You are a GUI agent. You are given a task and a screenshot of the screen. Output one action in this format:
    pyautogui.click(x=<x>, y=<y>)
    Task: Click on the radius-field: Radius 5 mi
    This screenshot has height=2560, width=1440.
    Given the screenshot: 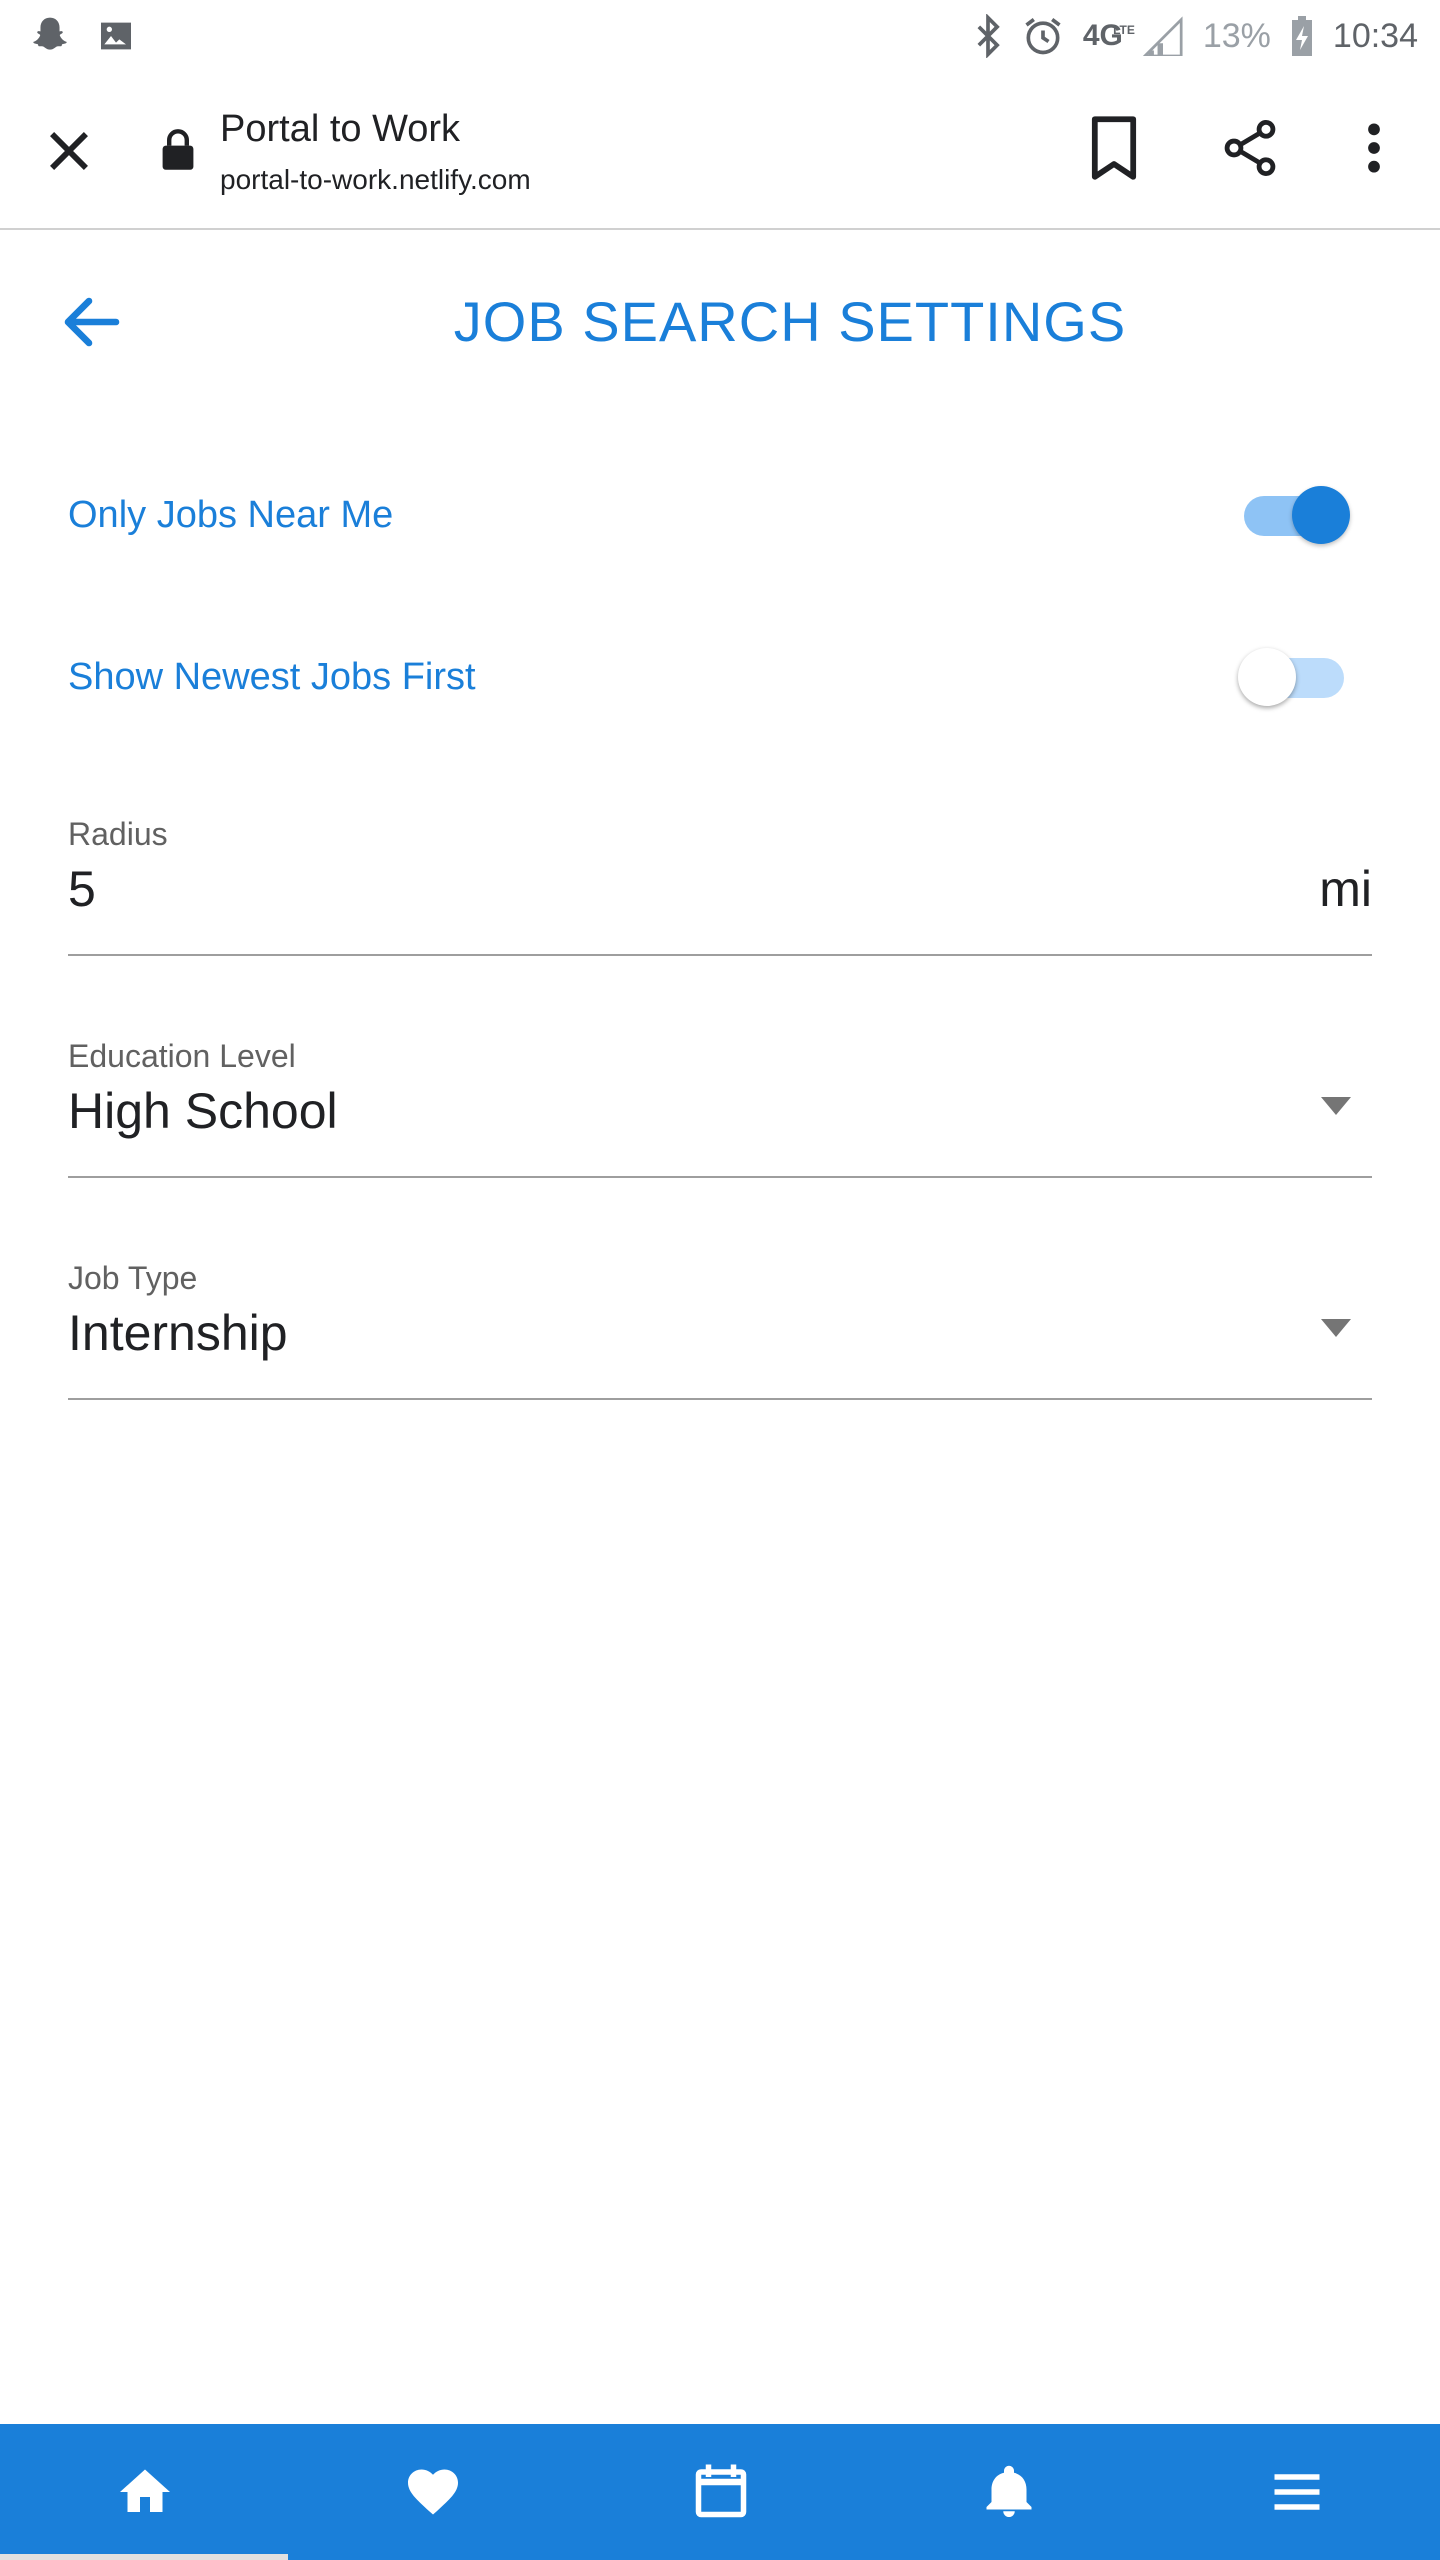 What is the action you would take?
    pyautogui.click(x=720, y=886)
    